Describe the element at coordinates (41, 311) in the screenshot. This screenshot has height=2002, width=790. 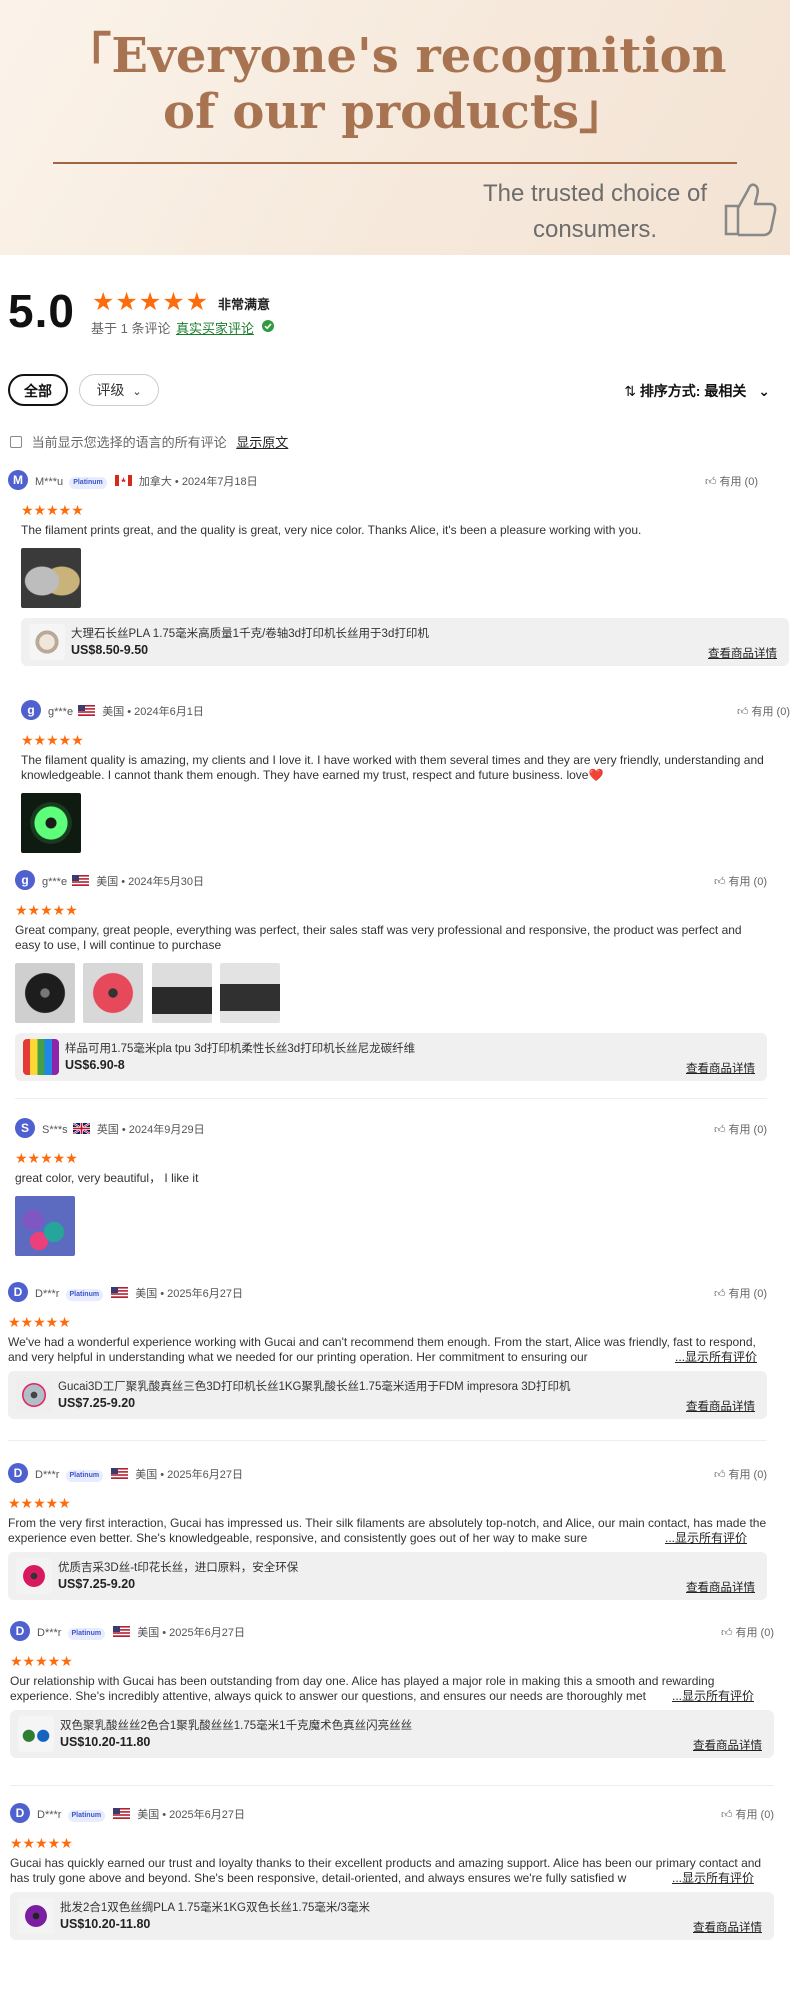
I see `average-score: 5.0` at that location.